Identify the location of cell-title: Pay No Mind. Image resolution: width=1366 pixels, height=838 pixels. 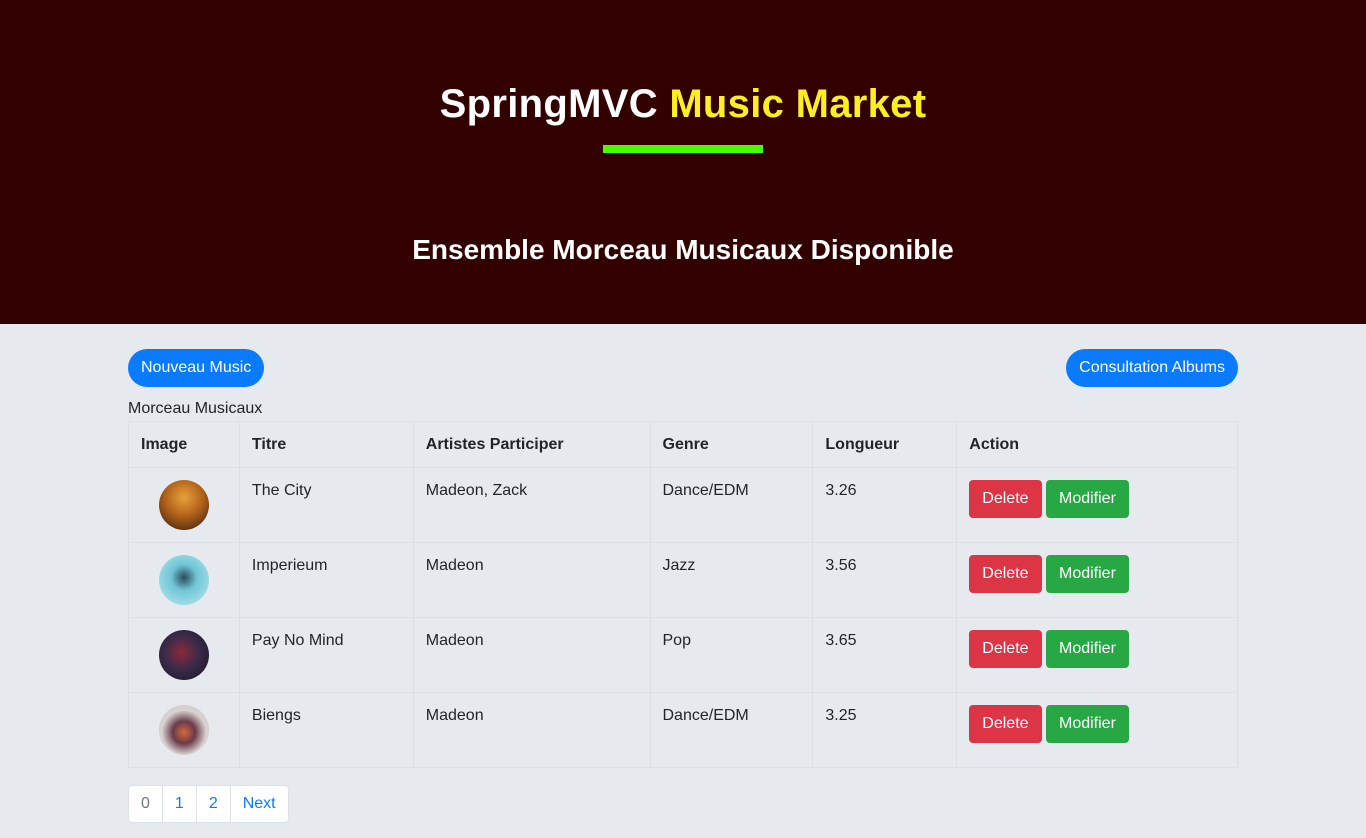
(326, 655).